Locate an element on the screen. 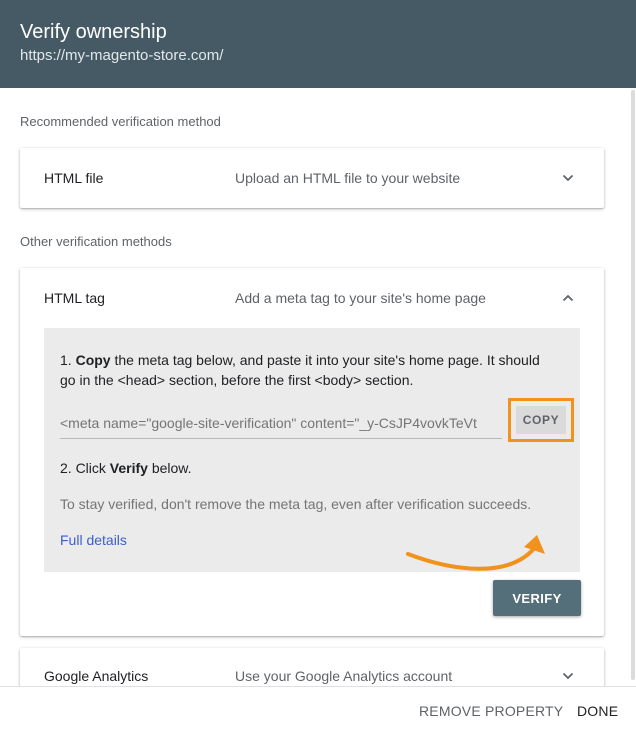 The height and width of the screenshot is (735, 636). method-name: HTML tag is located at coordinates (74, 298).